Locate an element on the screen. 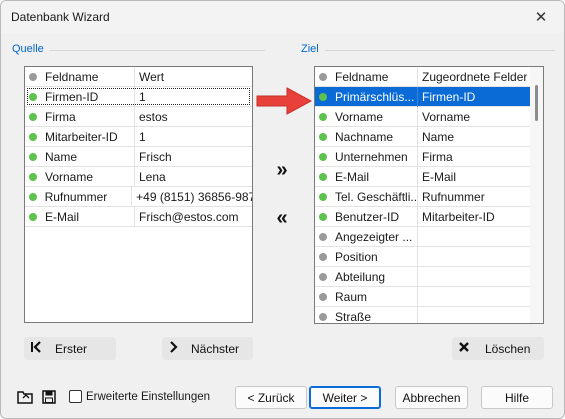 This screenshot has width=565, height=419. help-button: Hilfe is located at coordinates (517, 397).